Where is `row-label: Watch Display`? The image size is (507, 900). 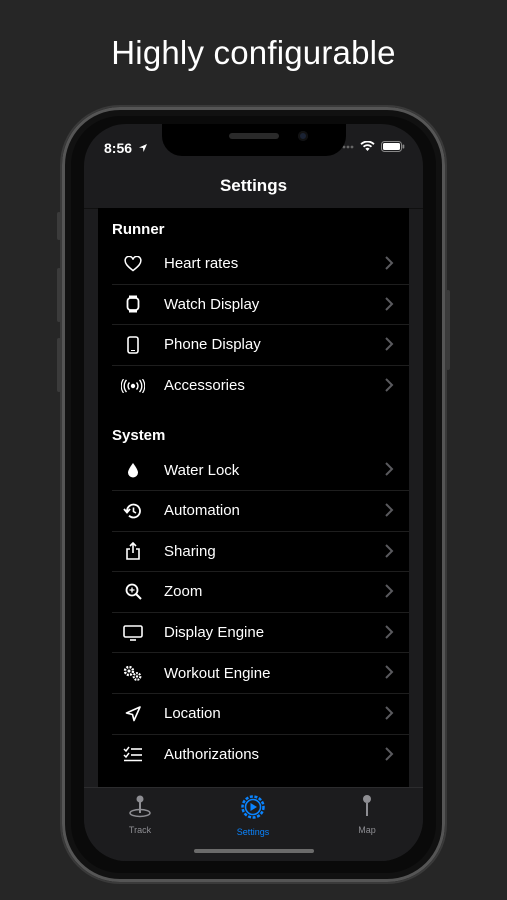
row-label: Watch Display is located at coordinates (212, 304).